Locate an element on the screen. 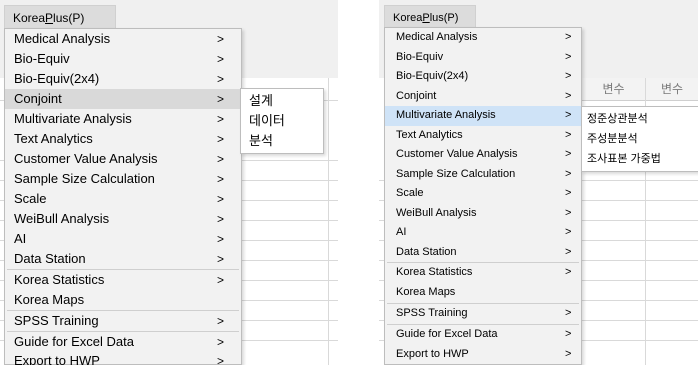  koreaplus-menu-mnemonic: P is located at coordinates (426, 18).